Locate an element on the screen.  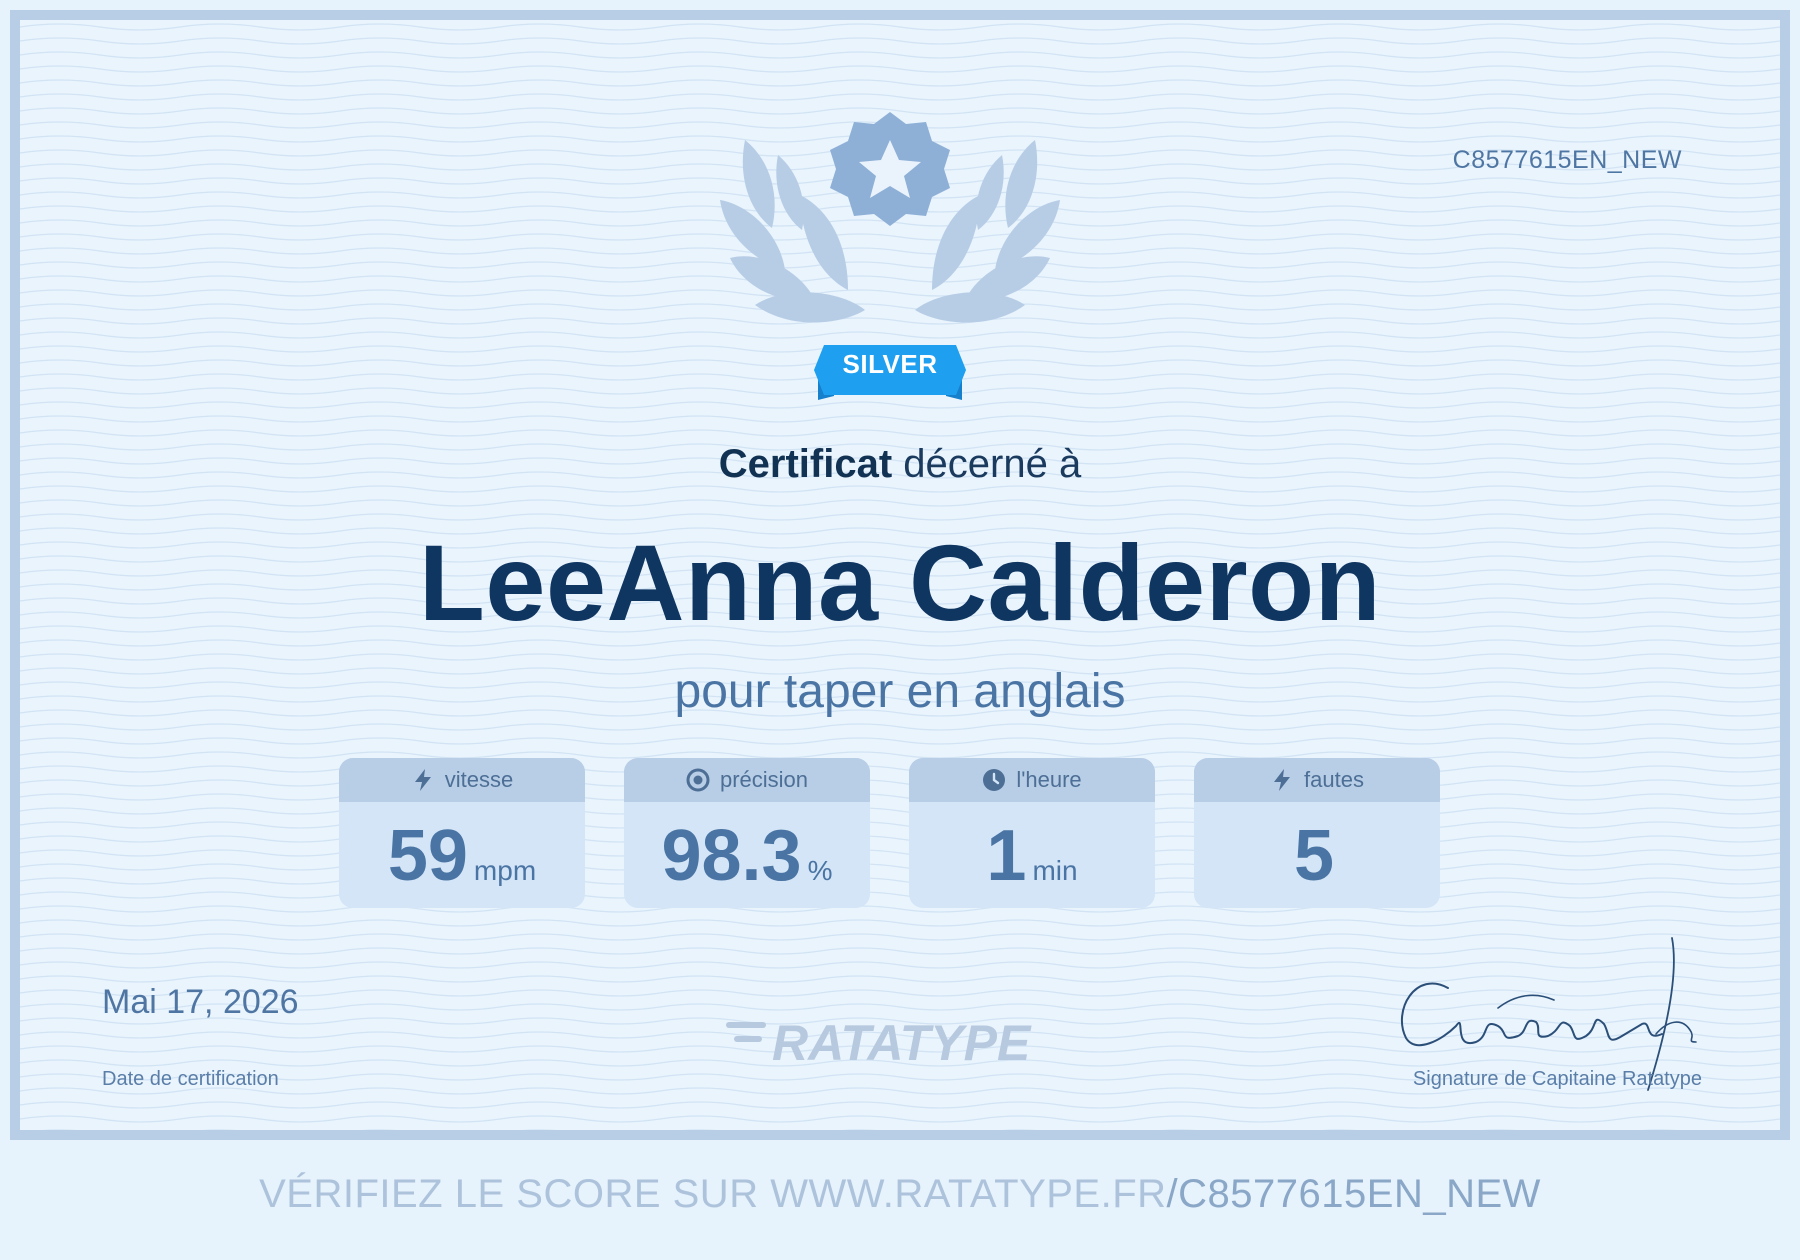
stat-header: précision is located at coordinates (747, 780).